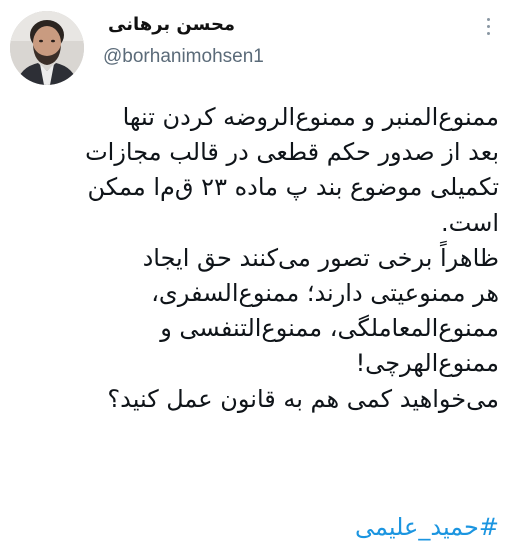 This screenshot has height=558, width=513. Describe the element at coordinates (320, 257) in the screenshot. I see `tweet-text-line: ظاهراً برخی تصور می‌کنند حق ایجاد` at that location.